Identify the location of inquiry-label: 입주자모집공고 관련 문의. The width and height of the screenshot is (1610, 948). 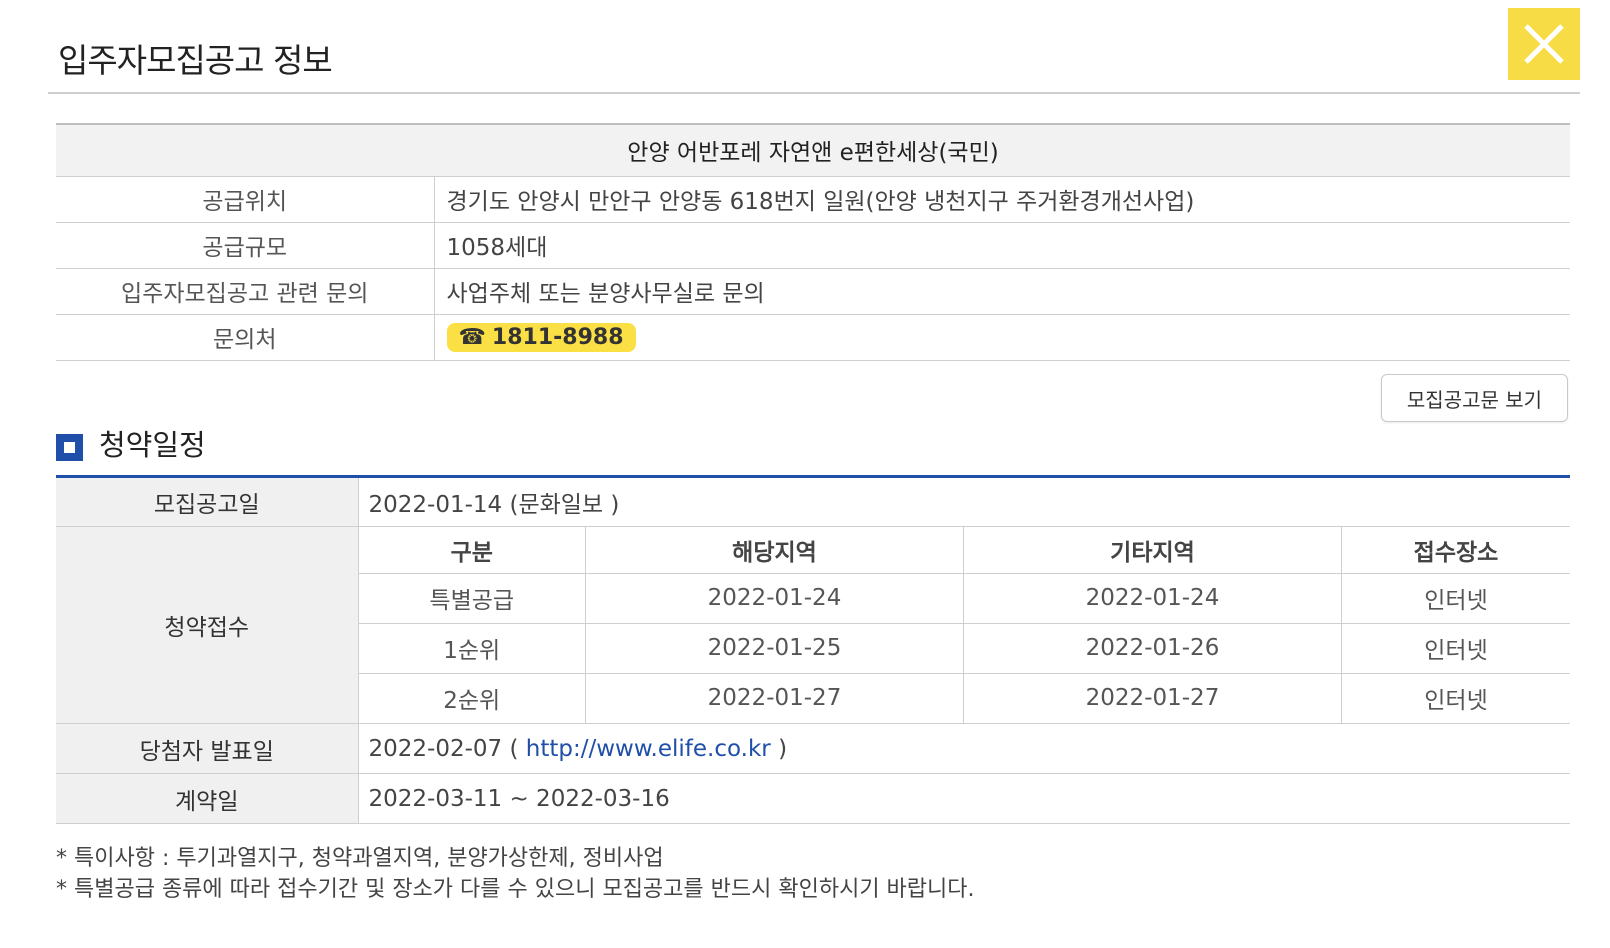
(245, 291).